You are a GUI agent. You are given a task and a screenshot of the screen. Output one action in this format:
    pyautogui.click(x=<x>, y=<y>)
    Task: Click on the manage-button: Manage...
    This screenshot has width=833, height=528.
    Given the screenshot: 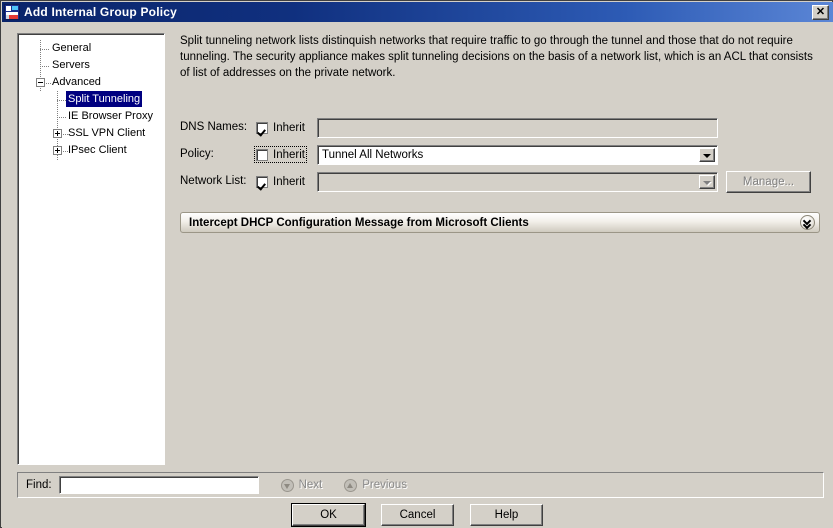 What is the action you would take?
    pyautogui.click(x=768, y=182)
    